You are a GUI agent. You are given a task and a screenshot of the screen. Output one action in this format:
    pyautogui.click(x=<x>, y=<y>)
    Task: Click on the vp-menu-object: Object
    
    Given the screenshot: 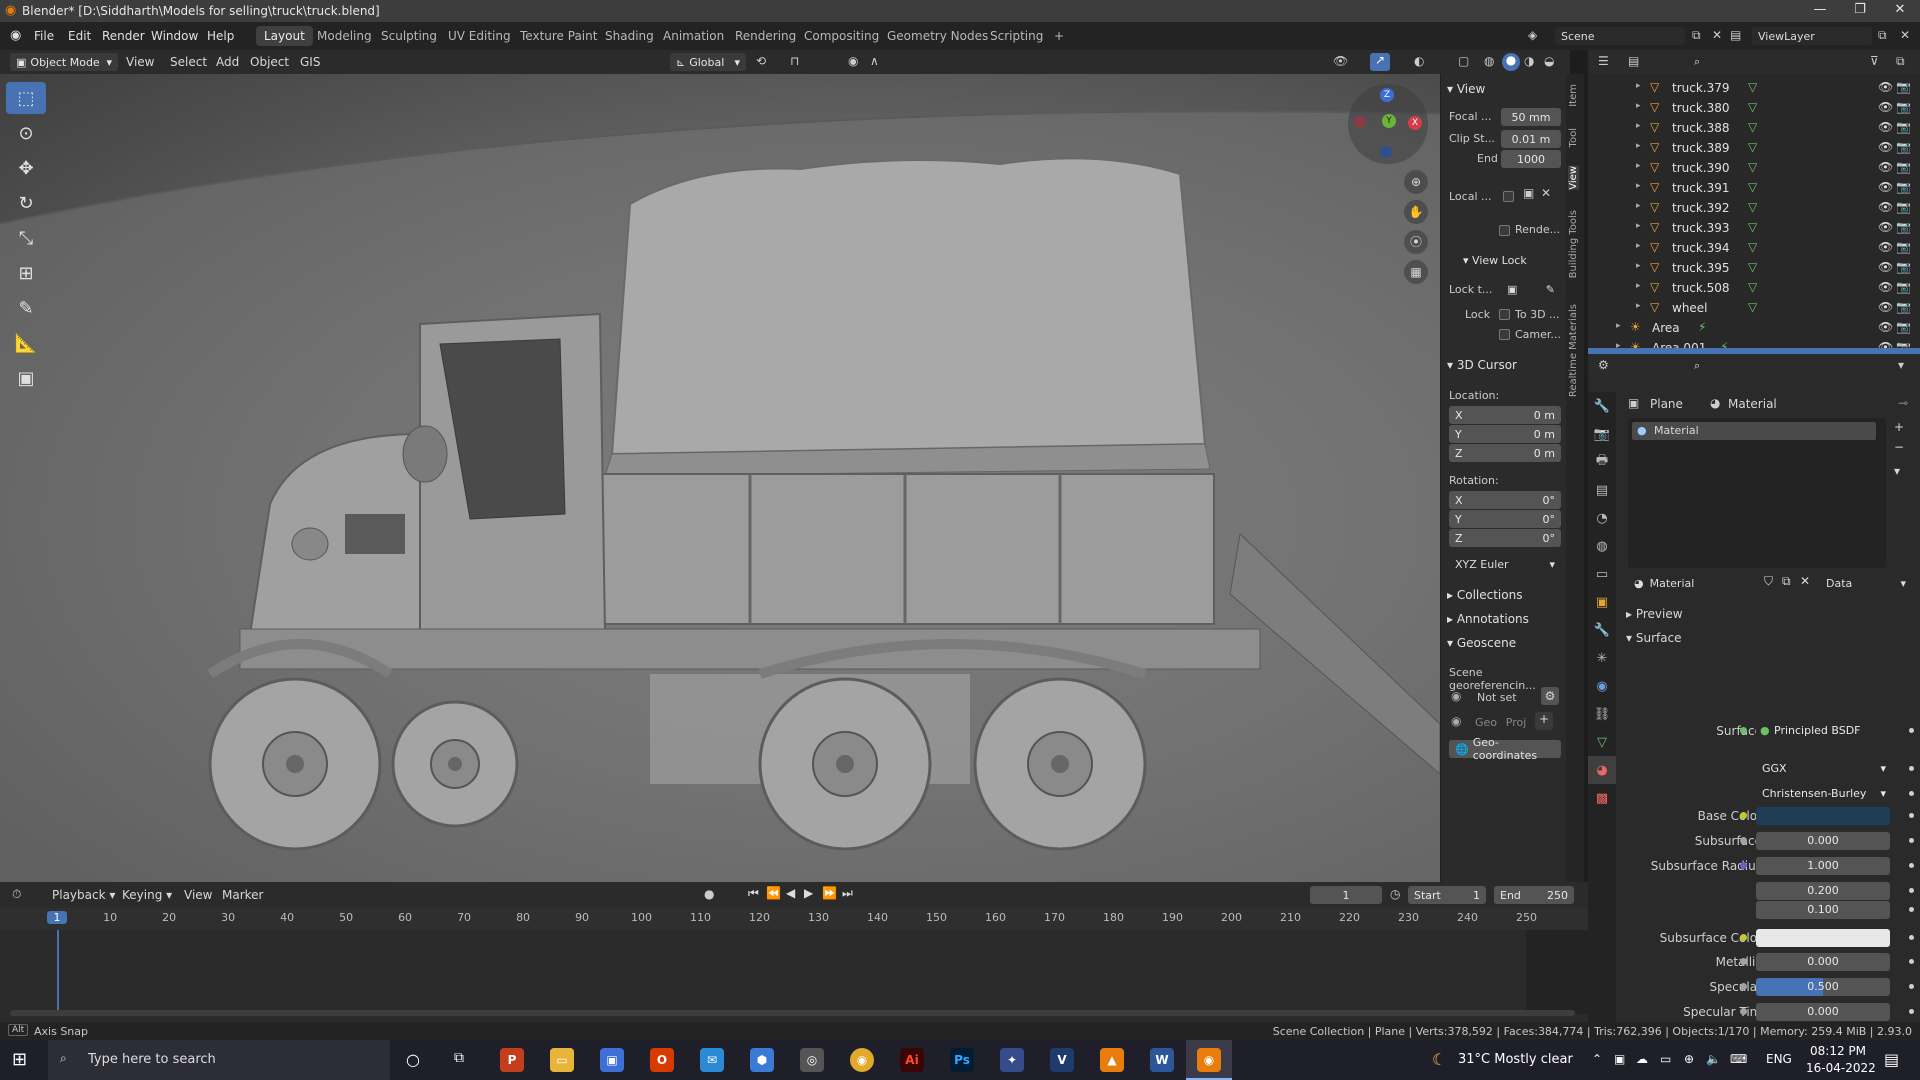 What is the action you would take?
    pyautogui.click(x=269, y=62)
    